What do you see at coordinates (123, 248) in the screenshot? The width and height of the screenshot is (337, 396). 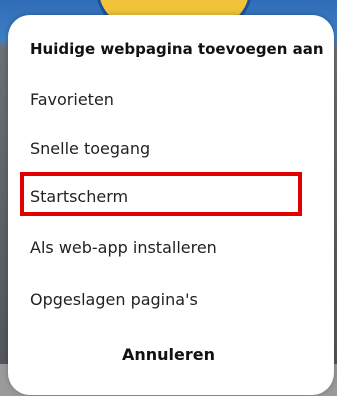 I see `menu-item-install-web-app: Als web-app installeren` at bounding box center [123, 248].